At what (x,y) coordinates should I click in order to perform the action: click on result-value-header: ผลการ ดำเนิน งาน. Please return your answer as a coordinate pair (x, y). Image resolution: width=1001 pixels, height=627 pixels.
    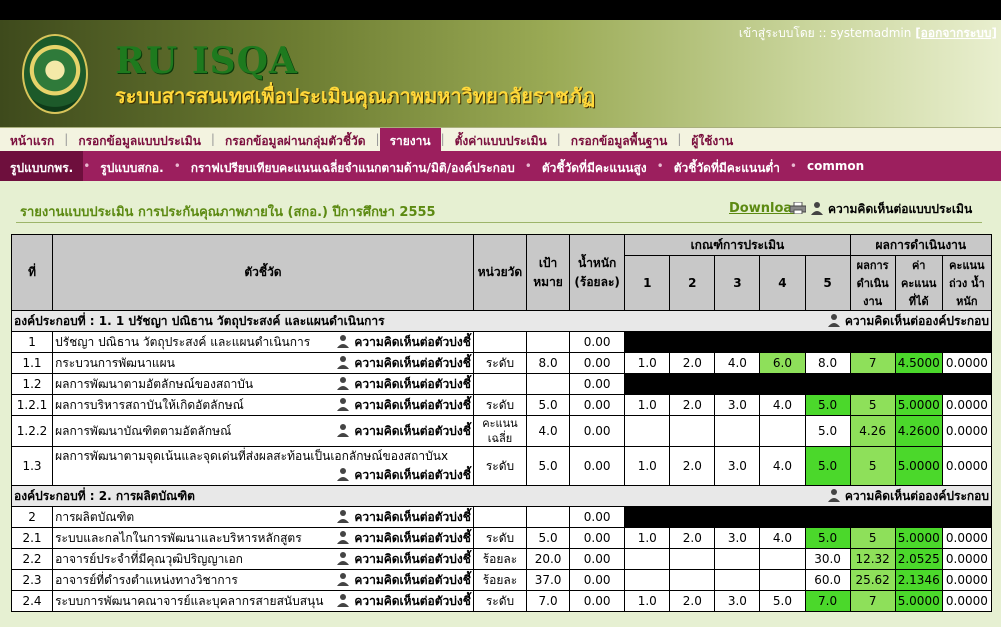
    Looking at the image, I should click on (872, 283).